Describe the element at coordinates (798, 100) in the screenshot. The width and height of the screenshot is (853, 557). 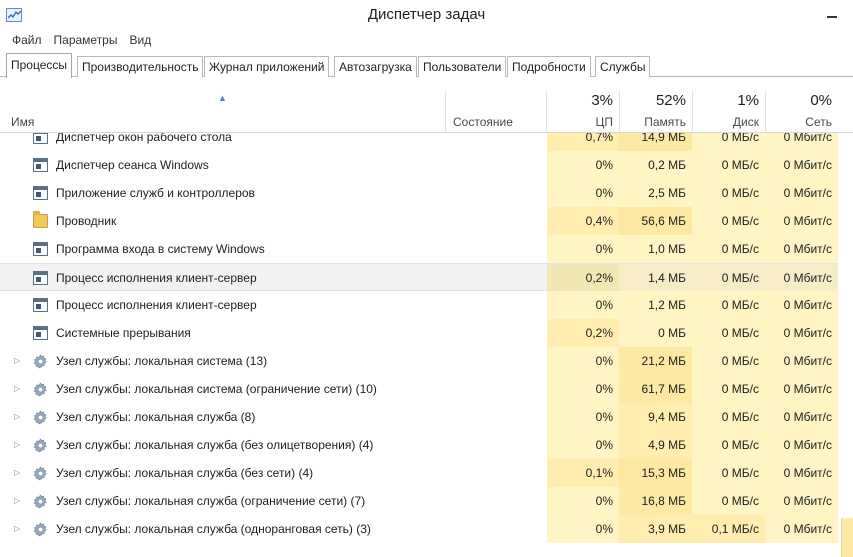
I see `header-network-percent: 0%` at that location.